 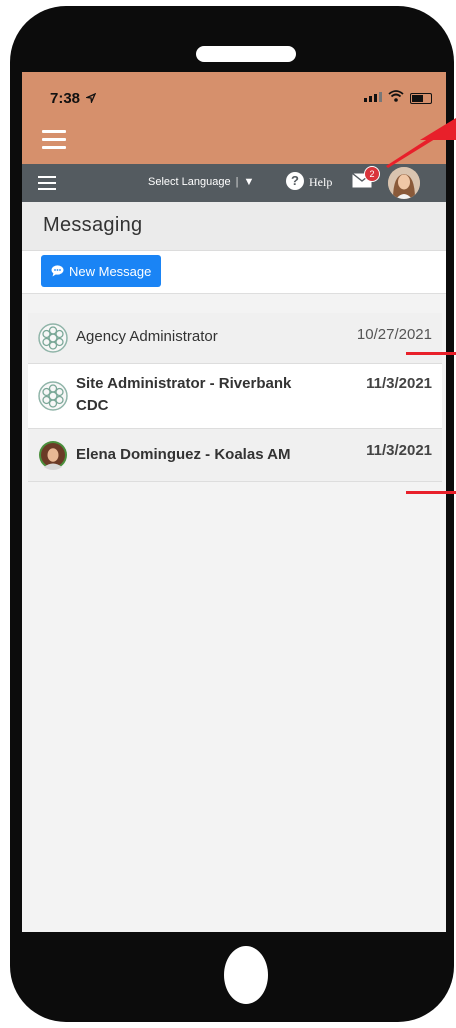 What do you see at coordinates (183, 395) in the screenshot?
I see `message-sender: Site Administrator - Riverbank CDC` at bounding box center [183, 395].